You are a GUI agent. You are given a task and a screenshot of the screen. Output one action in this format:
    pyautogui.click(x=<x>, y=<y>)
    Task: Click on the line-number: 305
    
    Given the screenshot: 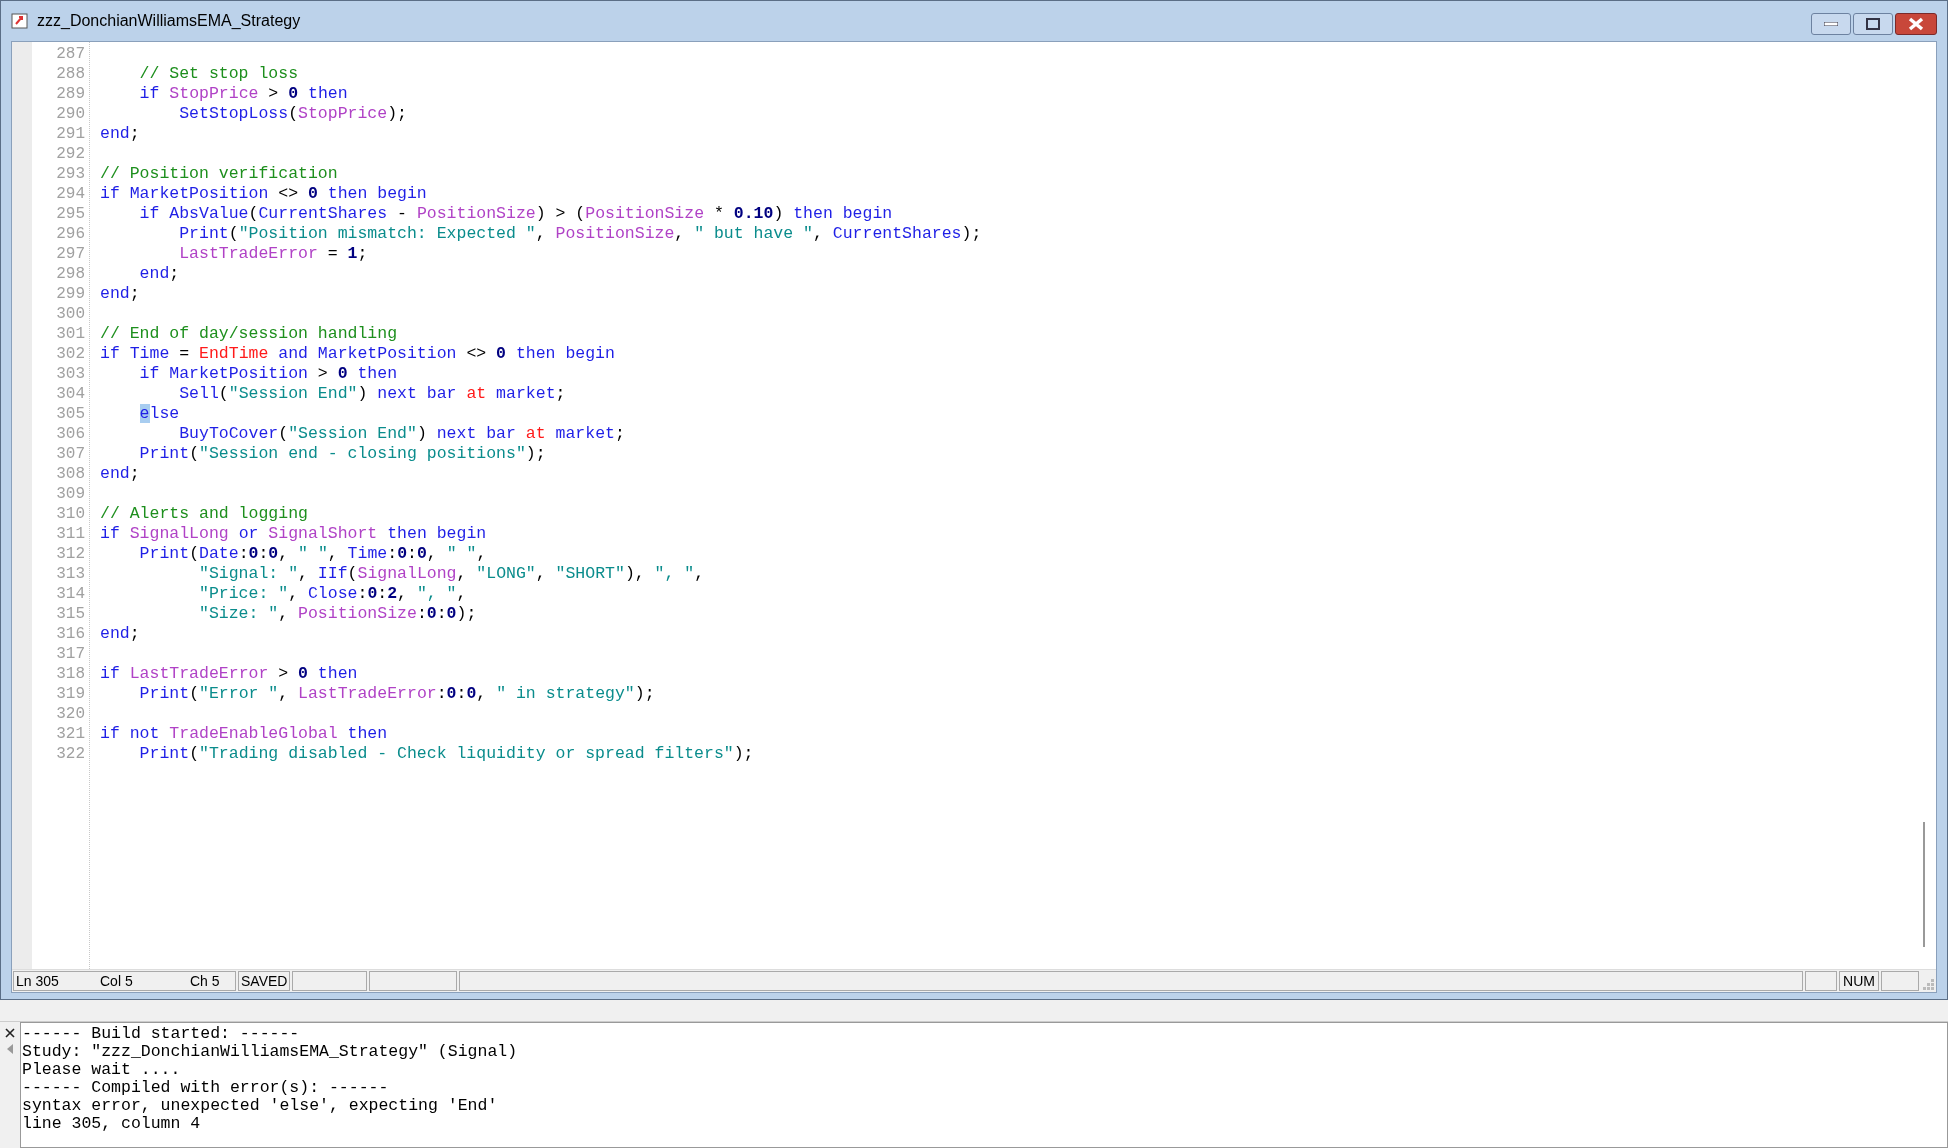 What is the action you would take?
    pyautogui.click(x=70, y=414)
    